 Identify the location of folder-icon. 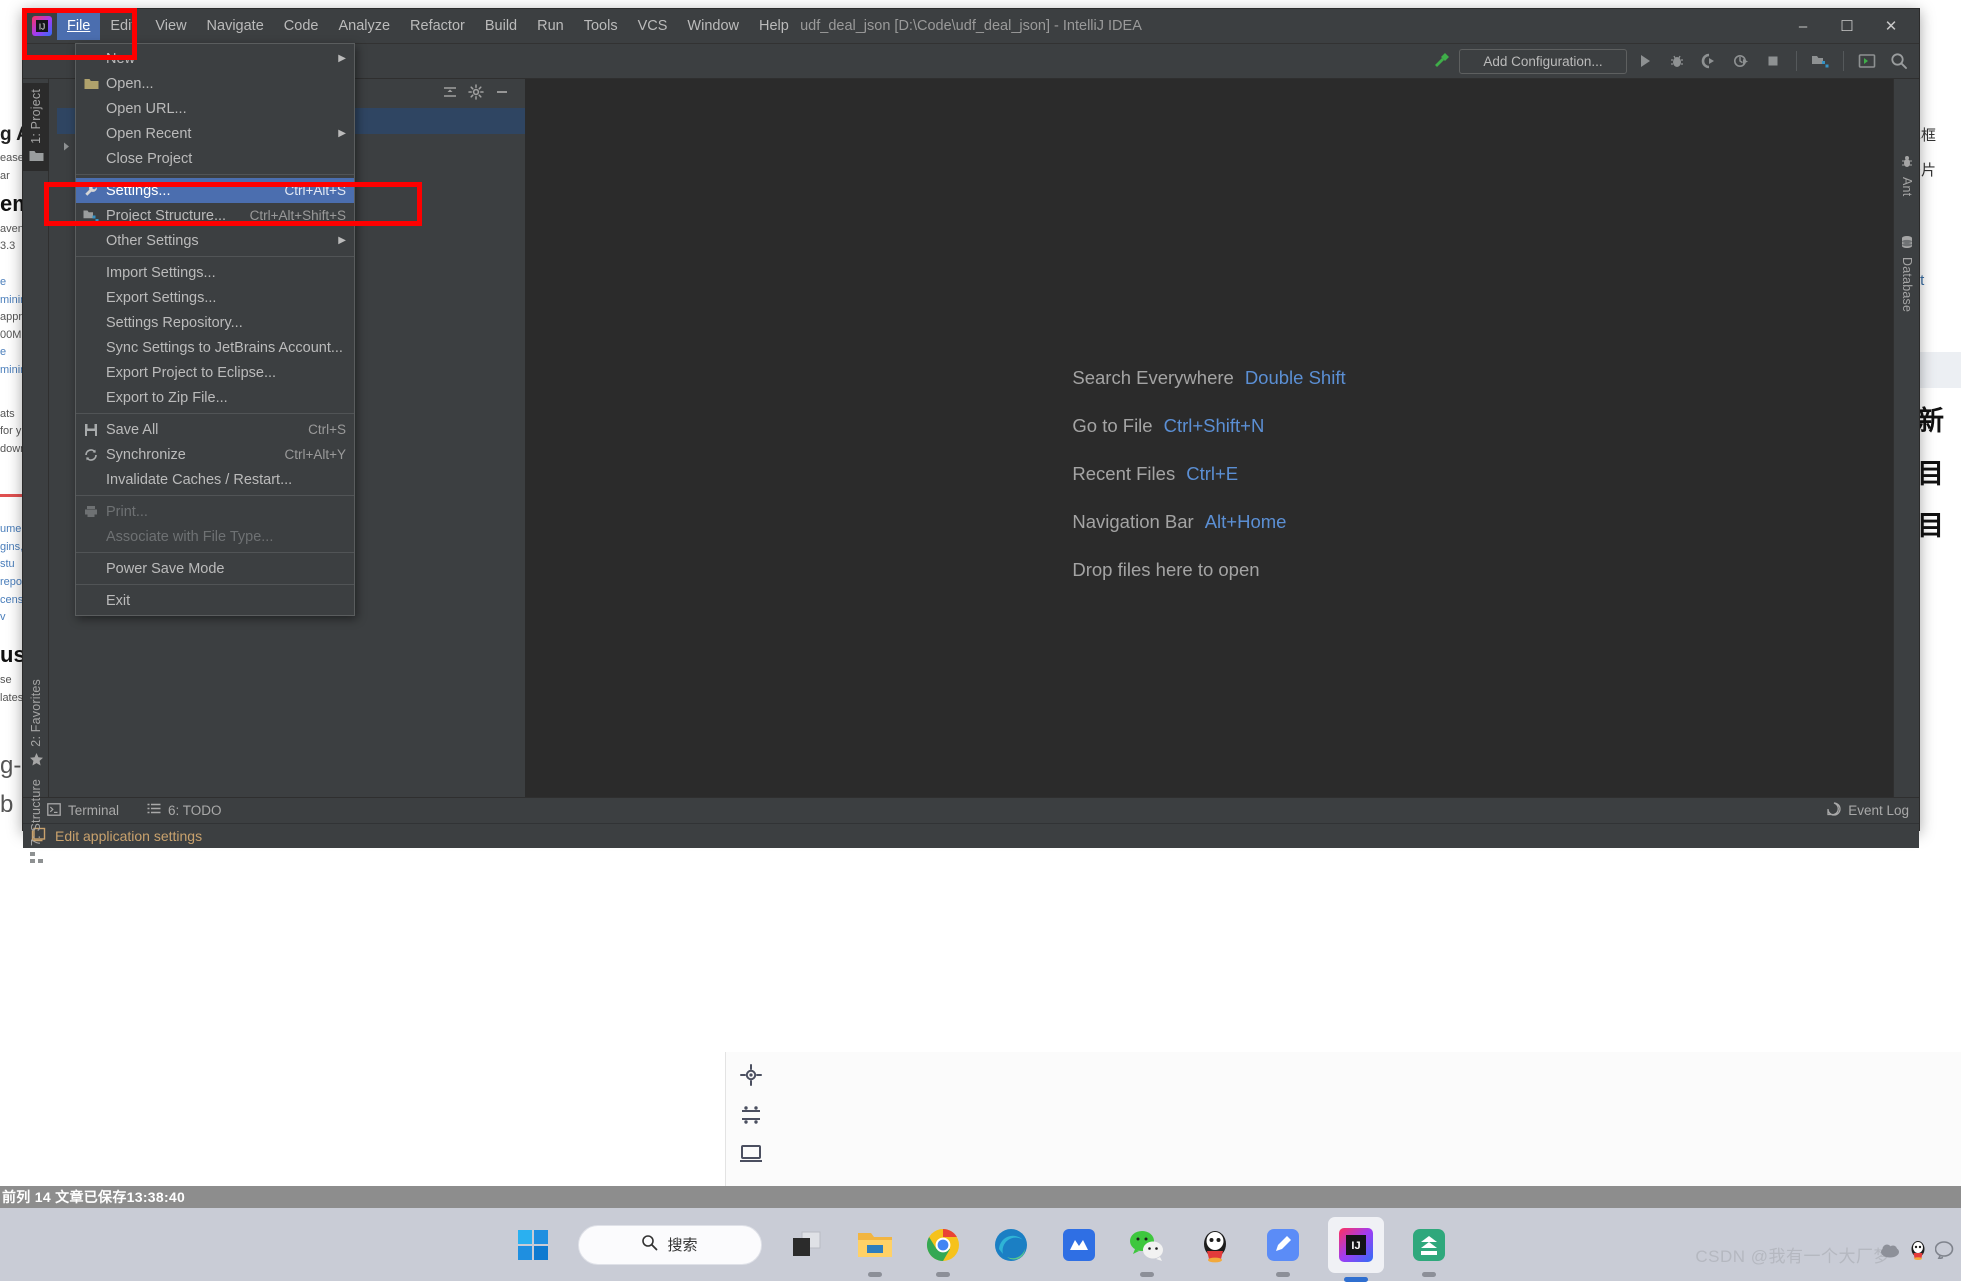
(91, 83).